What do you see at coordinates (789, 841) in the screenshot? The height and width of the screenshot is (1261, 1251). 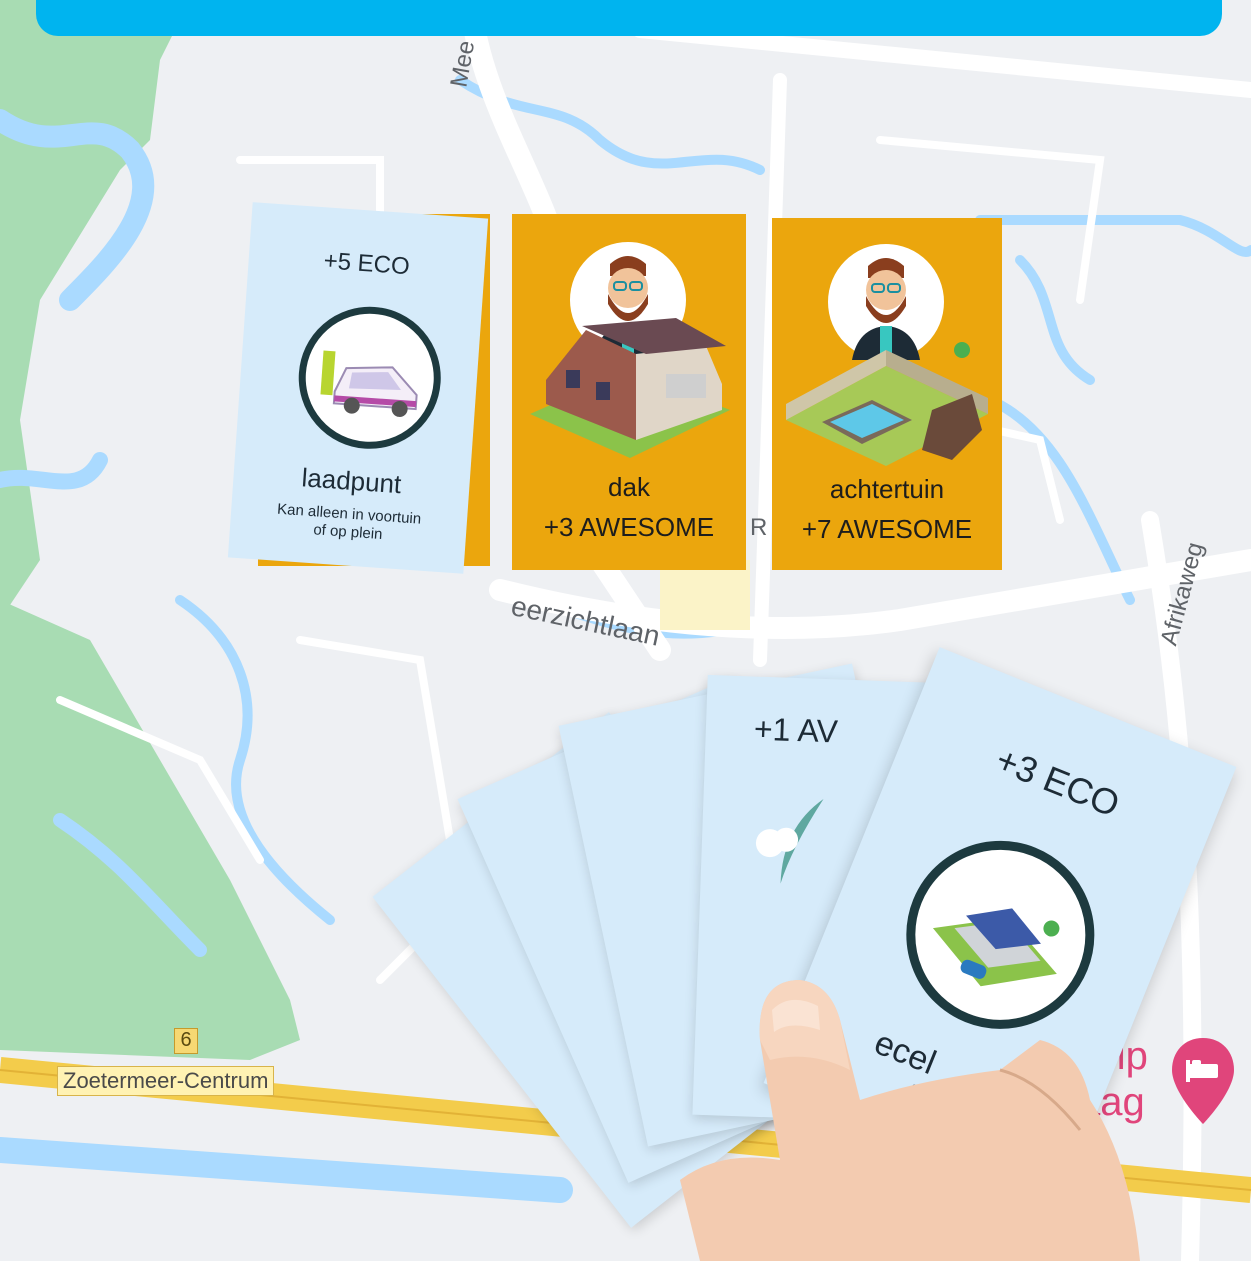 I see `wind-turbine-icon` at bounding box center [789, 841].